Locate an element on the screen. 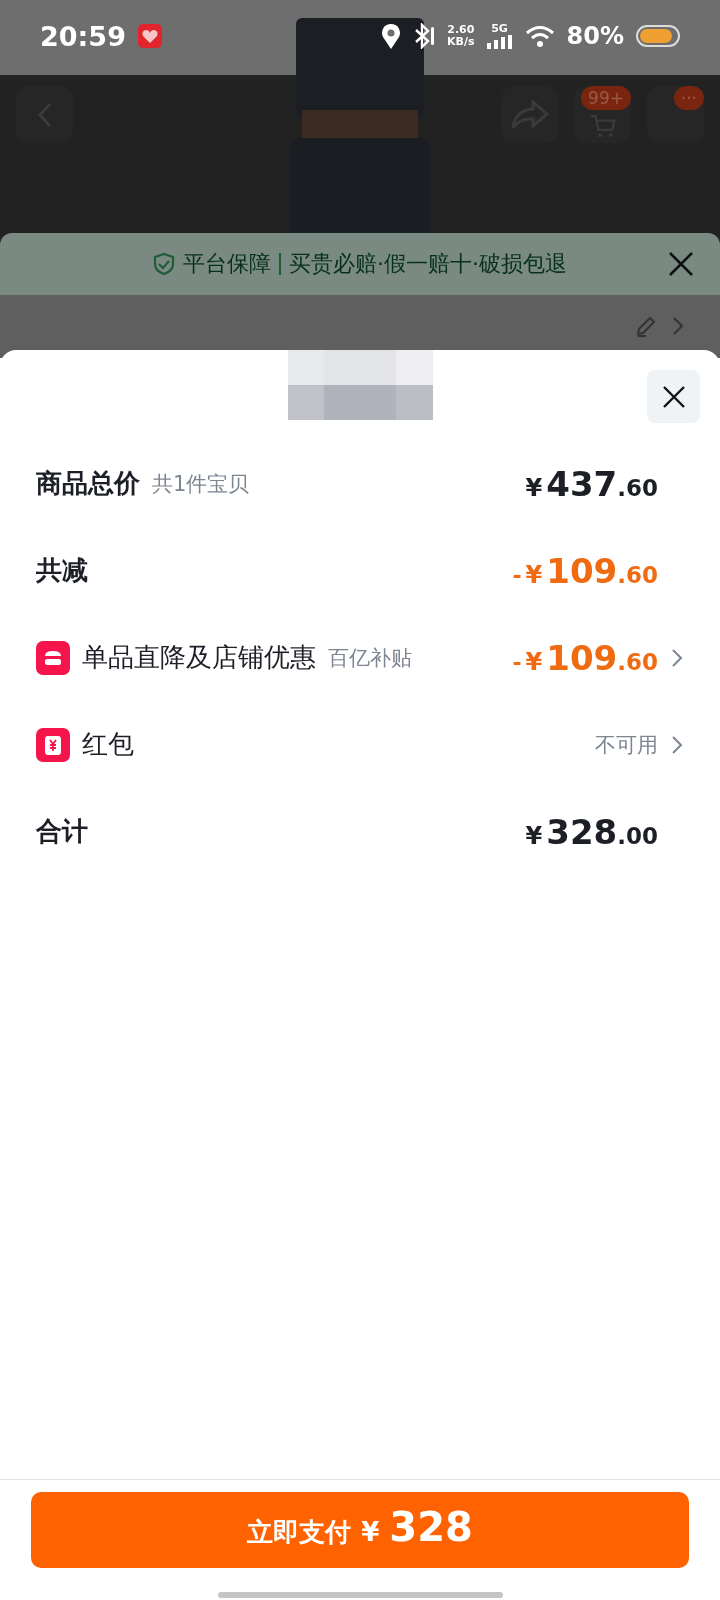 Image resolution: width=720 pixels, height=1600 pixels. yuan-packet-icon is located at coordinates (53, 744).